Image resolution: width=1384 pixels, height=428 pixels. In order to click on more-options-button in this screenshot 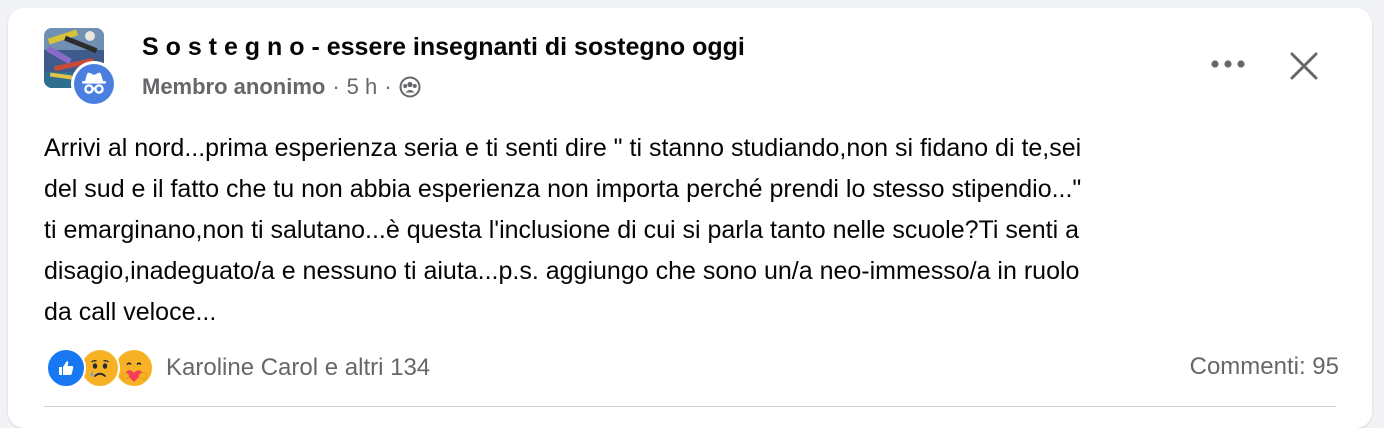, I will do `click(1228, 64)`.